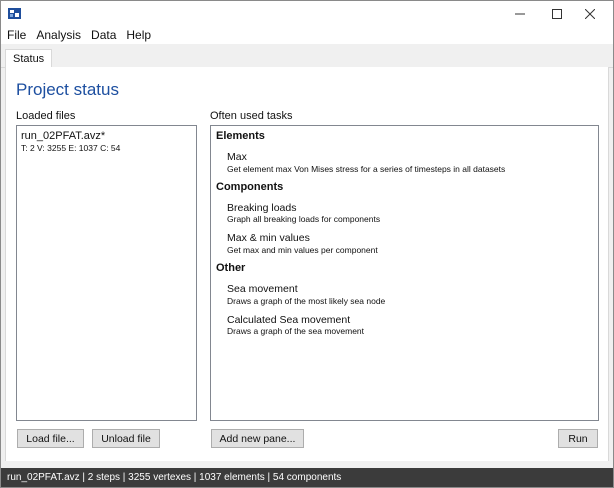 This screenshot has width=614, height=488. I want to click on tab-strip: Status, so click(307, 56).